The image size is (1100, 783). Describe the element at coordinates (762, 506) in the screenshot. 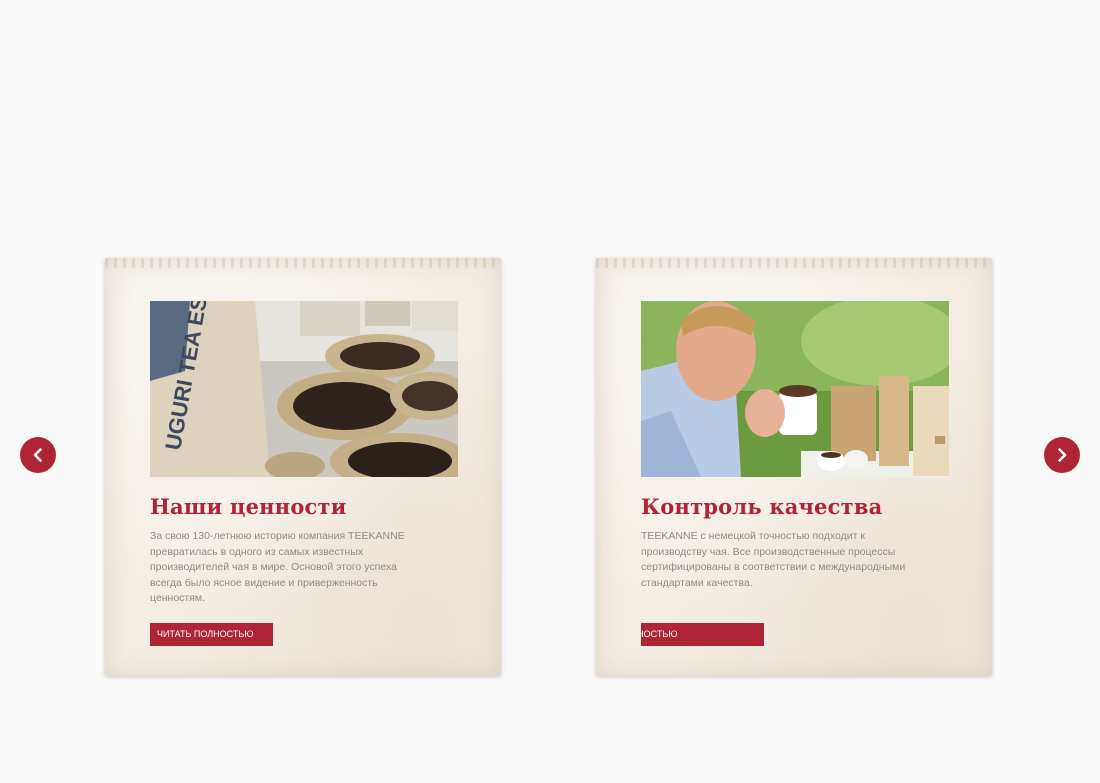

I see `card-title: Контроль качества` at that location.